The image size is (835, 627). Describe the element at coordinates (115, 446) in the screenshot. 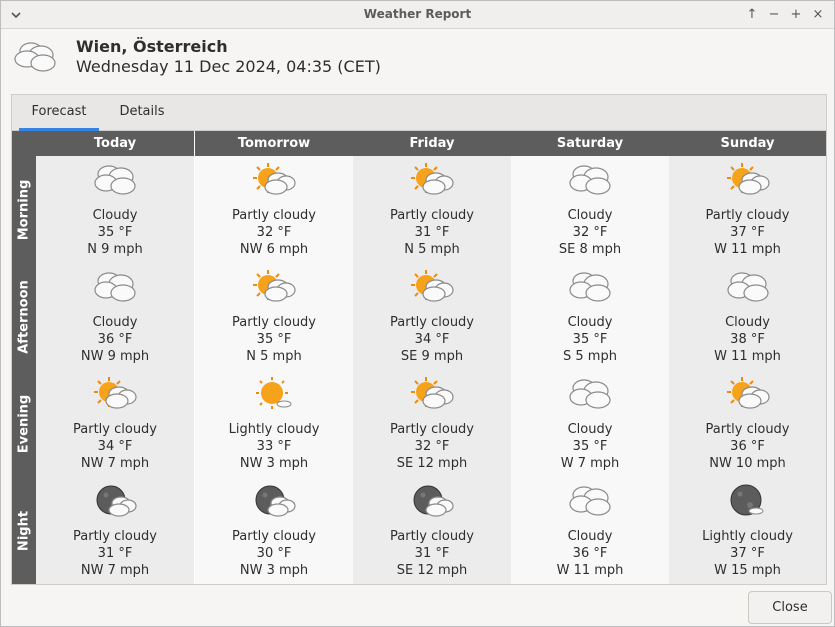

I see `temperature-text: 34 °F` at that location.